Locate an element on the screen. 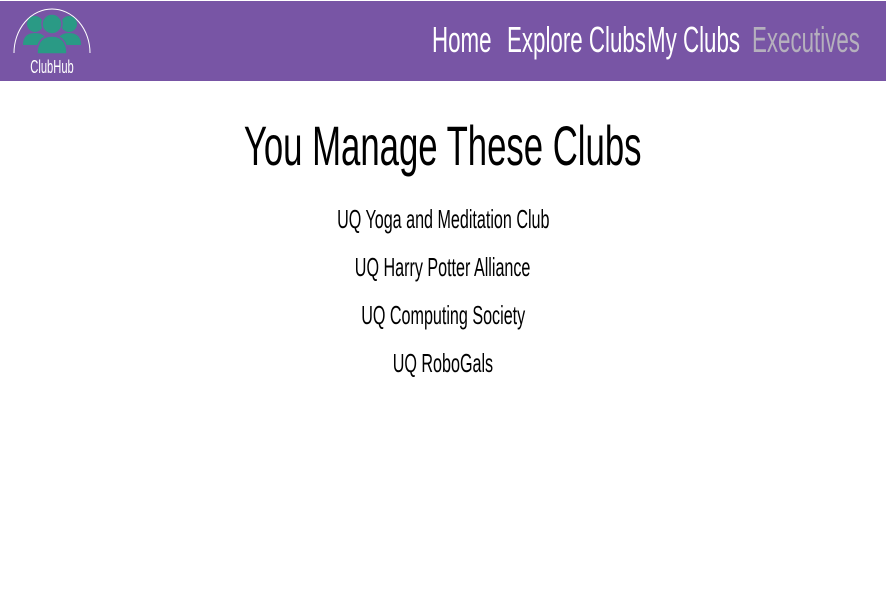  club-name: UQ Harry Potter Alliance is located at coordinates (443, 267).